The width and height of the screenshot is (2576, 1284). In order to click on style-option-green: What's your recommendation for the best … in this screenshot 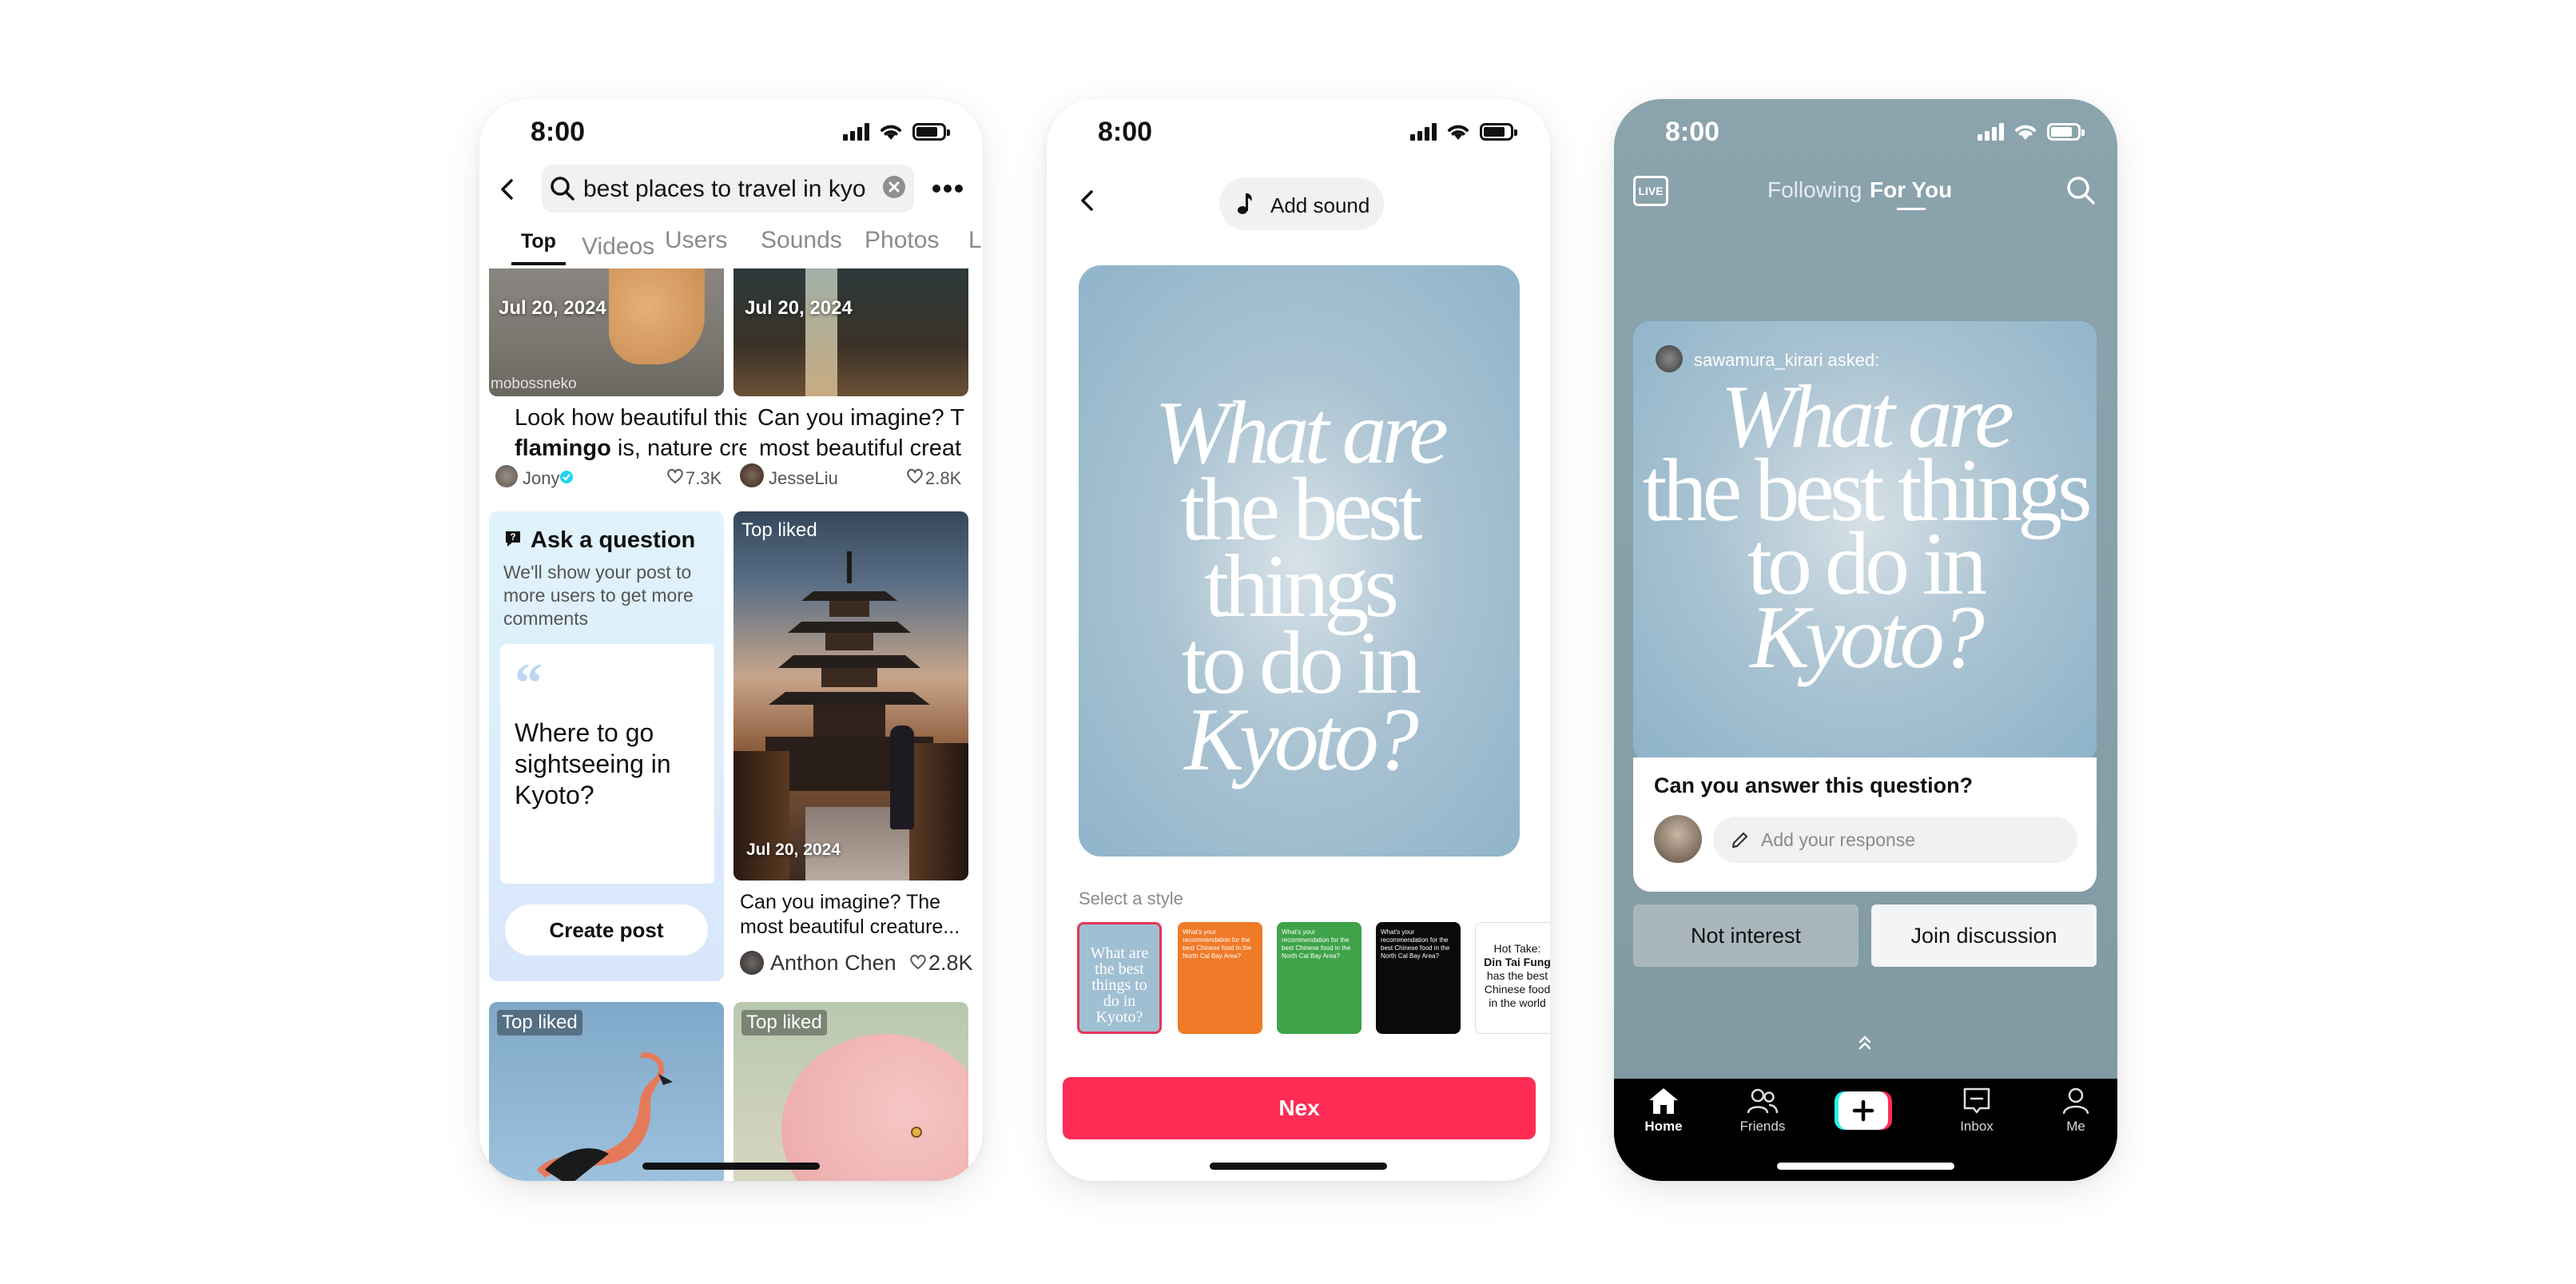, I will do `click(1319, 978)`.